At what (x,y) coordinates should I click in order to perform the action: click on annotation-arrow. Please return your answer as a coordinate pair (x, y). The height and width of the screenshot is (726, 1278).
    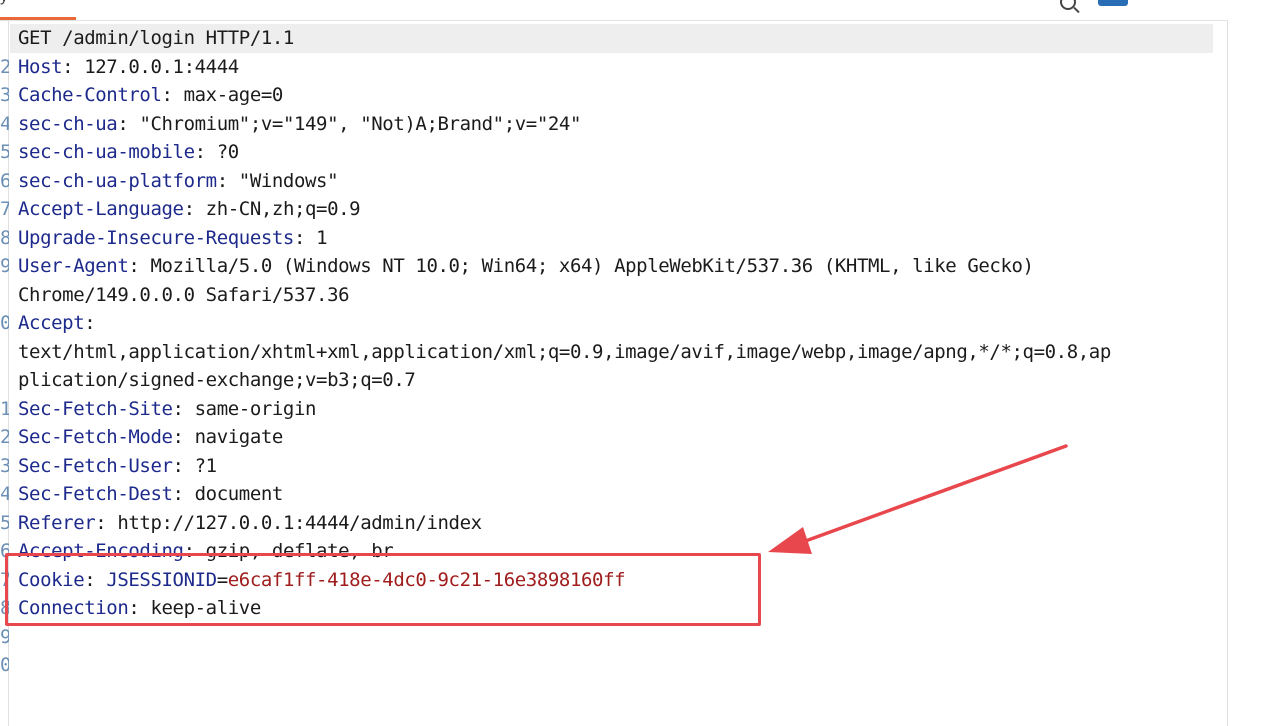
    Looking at the image, I should click on (918, 499).